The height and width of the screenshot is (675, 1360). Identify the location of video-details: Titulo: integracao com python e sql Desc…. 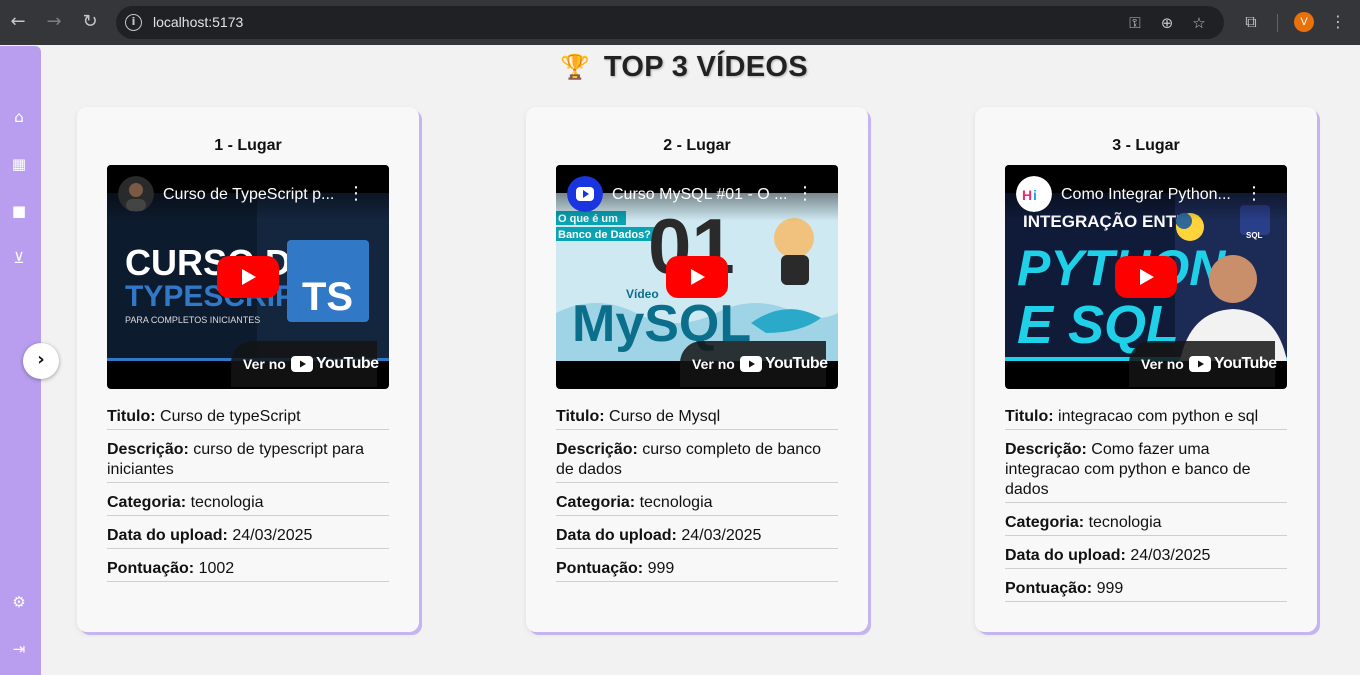
(1146, 509).